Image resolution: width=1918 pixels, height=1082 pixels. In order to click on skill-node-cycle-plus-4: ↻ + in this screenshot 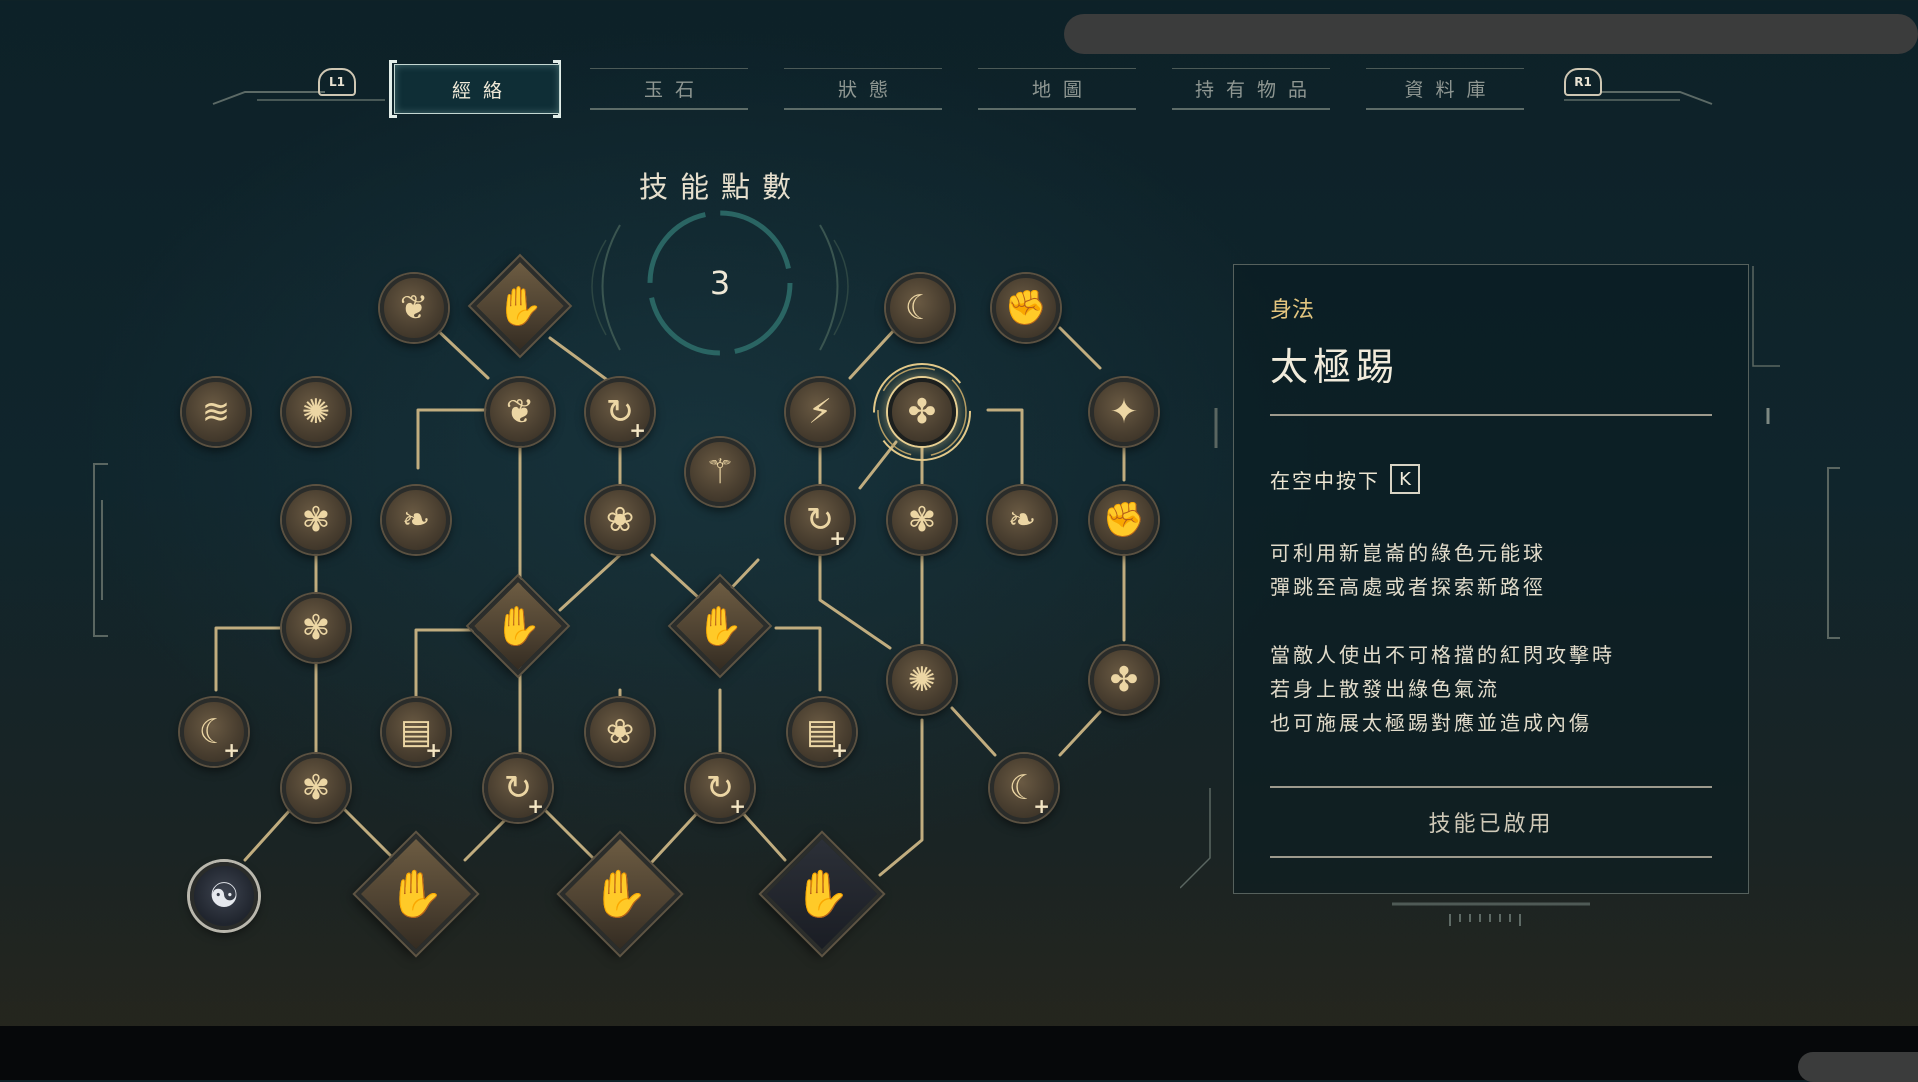, I will do `click(720, 788)`.